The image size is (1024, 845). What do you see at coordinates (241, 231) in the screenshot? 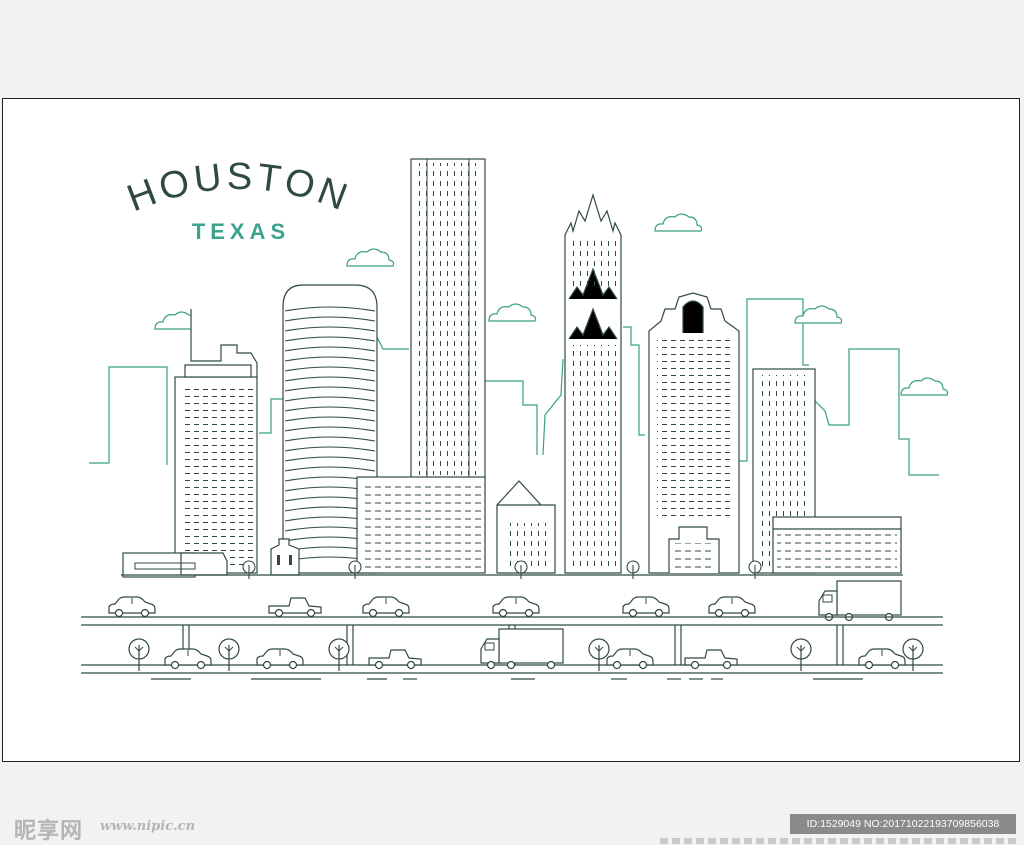
I see `state-subtitle: TEXAS` at bounding box center [241, 231].